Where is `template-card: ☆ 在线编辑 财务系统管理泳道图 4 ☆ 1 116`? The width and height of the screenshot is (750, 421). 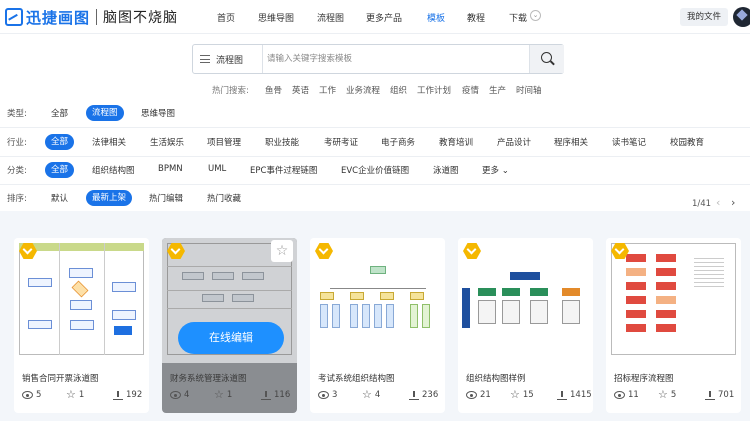
template-card: ☆ 在线编辑 财务系统管理泳道图 4 ☆ 1 116 is located at coordinates (229, 325).